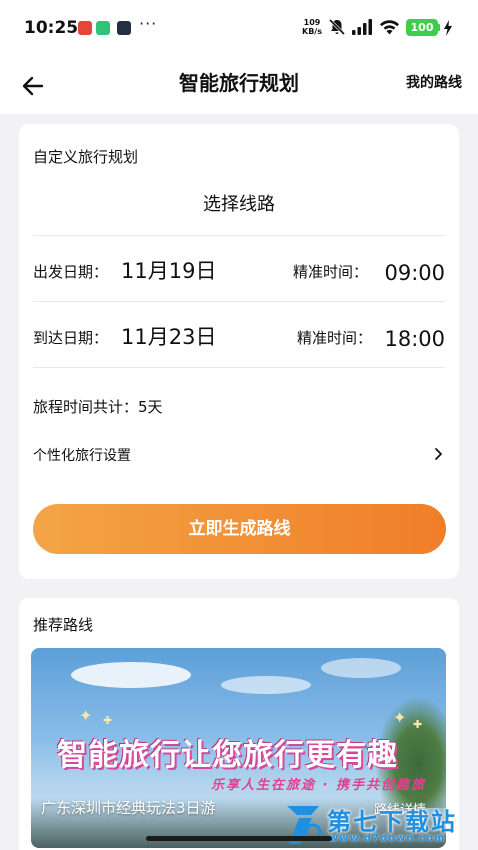 Image resolution: width=478 pixels, height=850 pixels. I want to click on plan-heading: 自定义旅行规划, so click(86, 157).